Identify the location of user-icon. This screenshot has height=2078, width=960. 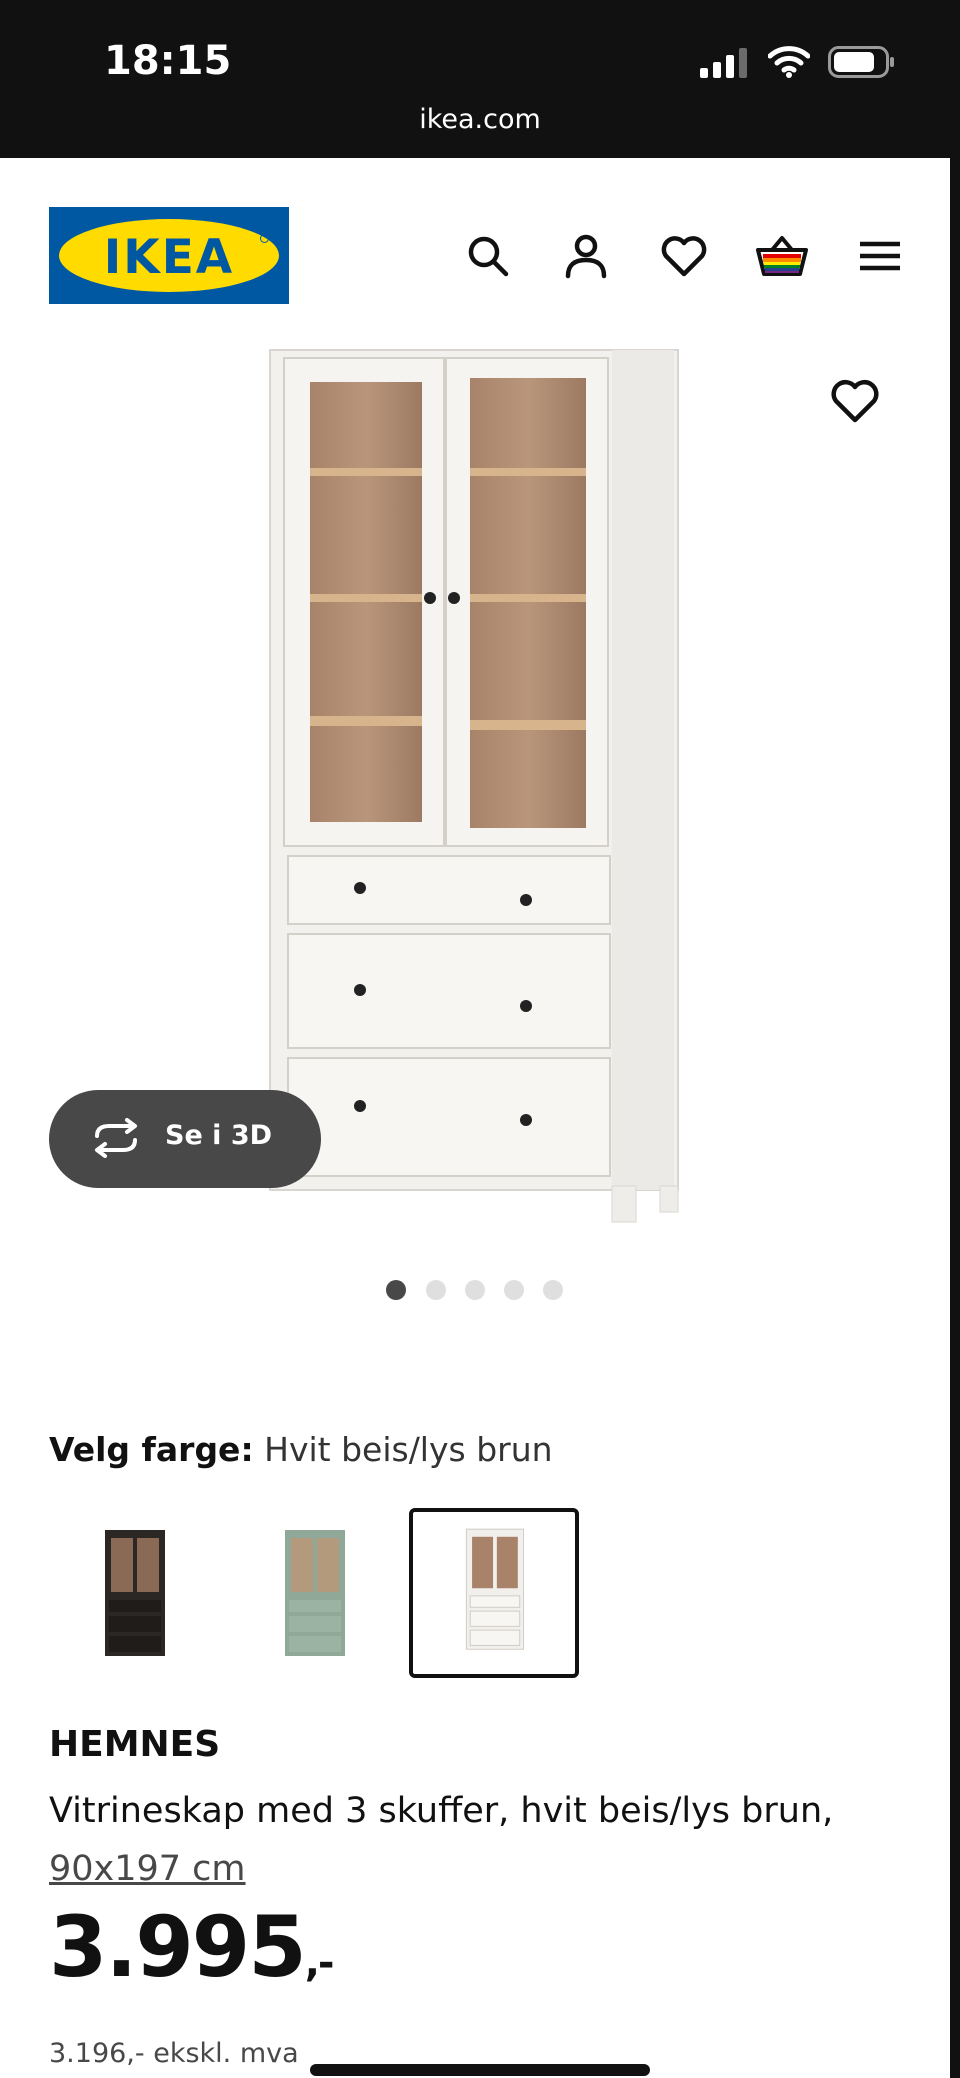
(586, 256).